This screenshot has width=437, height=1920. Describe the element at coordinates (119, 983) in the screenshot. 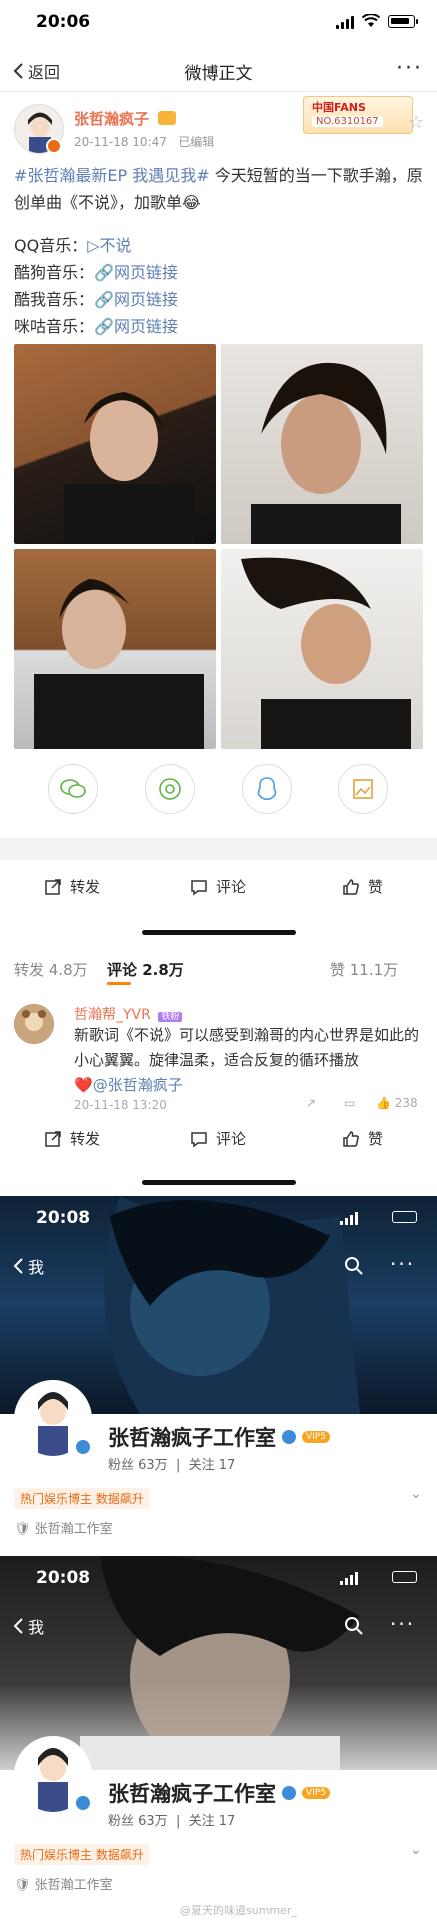

I see `tab-indicator` at that location.